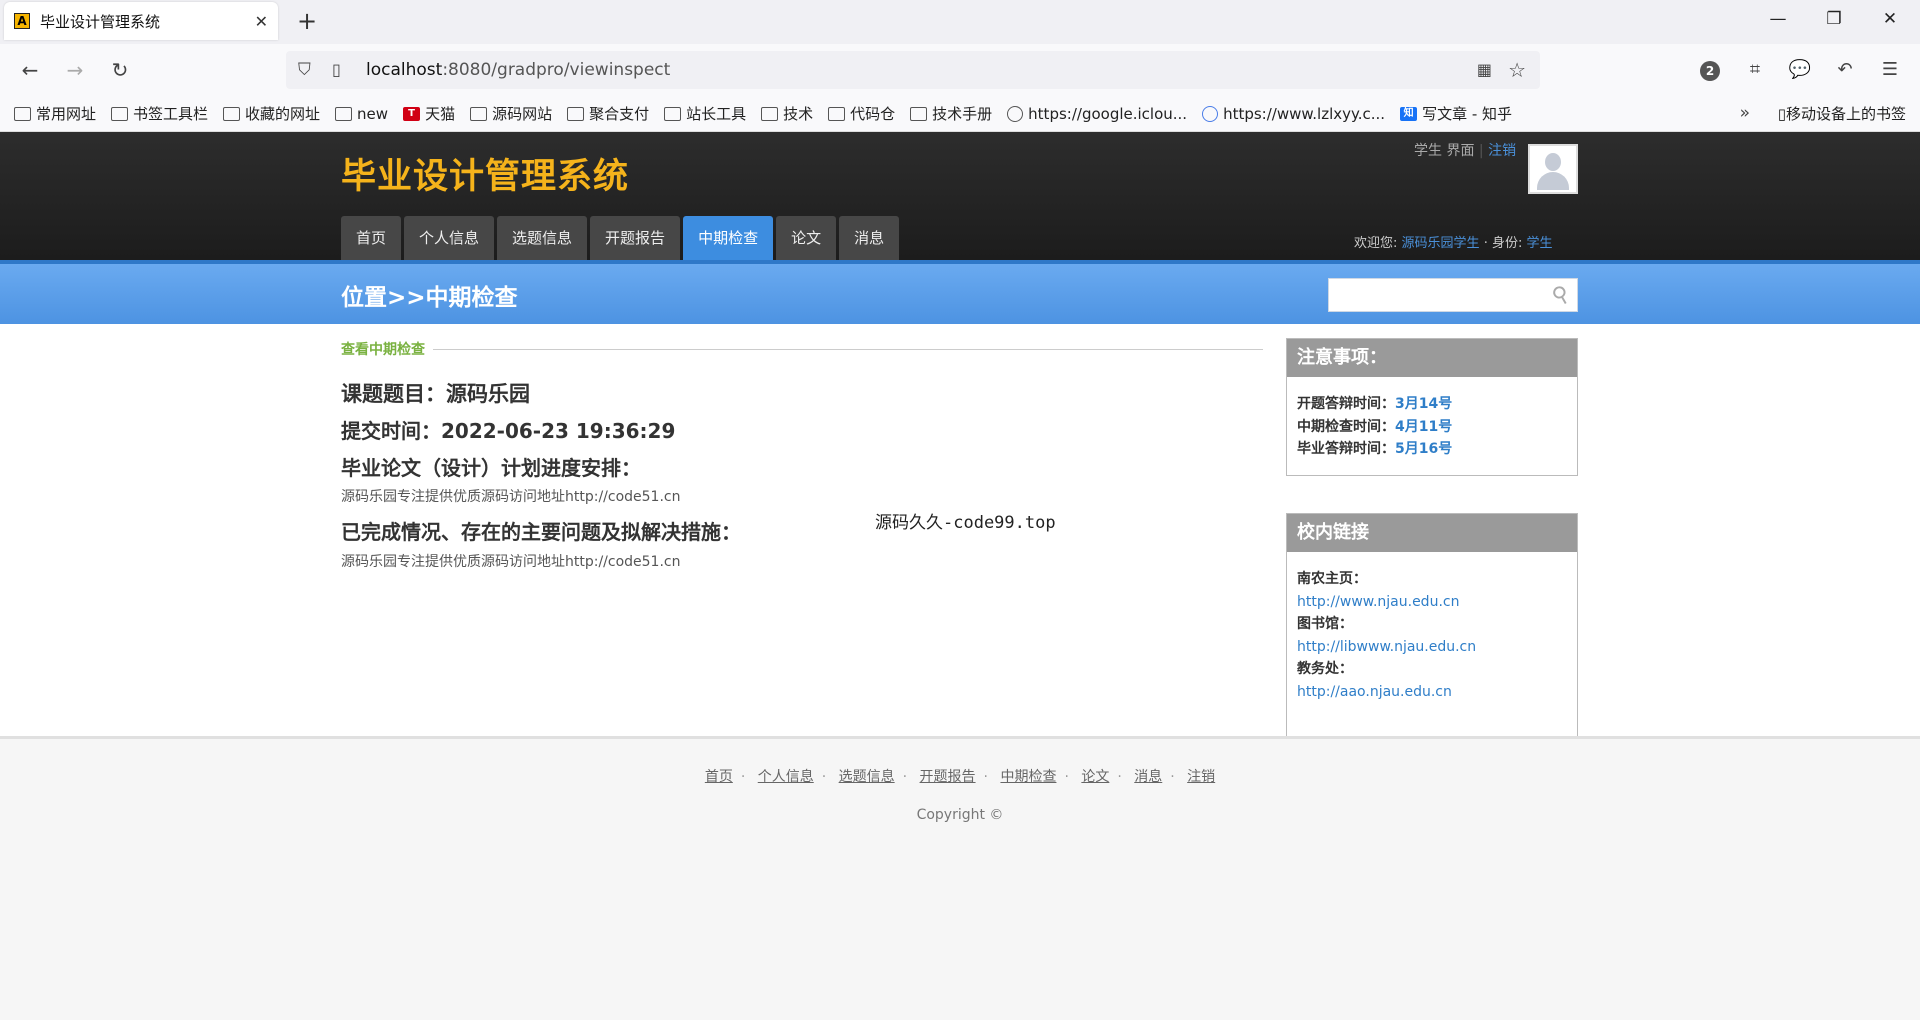  Describe the element at coordinates (261, 21) in the screenshot. I see `close-tab-icon: ✕` at that location.